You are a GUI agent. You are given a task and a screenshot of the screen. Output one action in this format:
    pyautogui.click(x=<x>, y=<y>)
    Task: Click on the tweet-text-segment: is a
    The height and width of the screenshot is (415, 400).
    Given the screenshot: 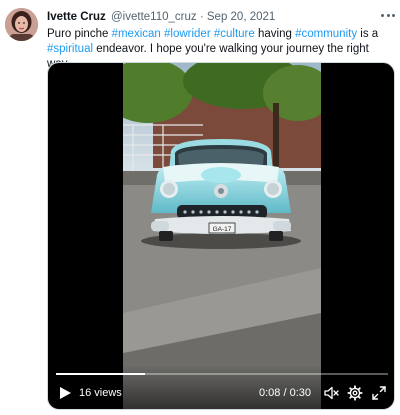 What is the action you would take?
    pyautogui.click(x=368, y=34)
    